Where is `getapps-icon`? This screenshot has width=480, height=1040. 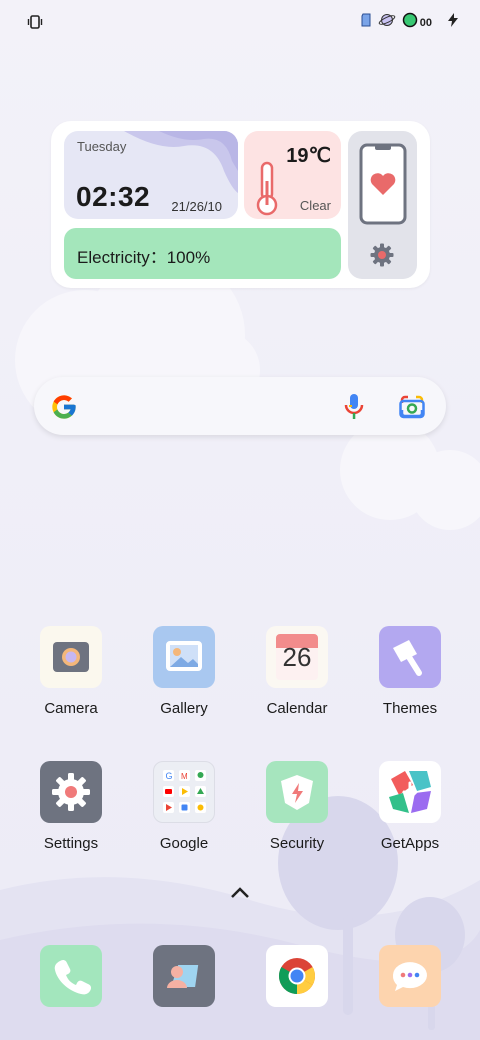 getapps-icon is located at coordinates (410, 792).